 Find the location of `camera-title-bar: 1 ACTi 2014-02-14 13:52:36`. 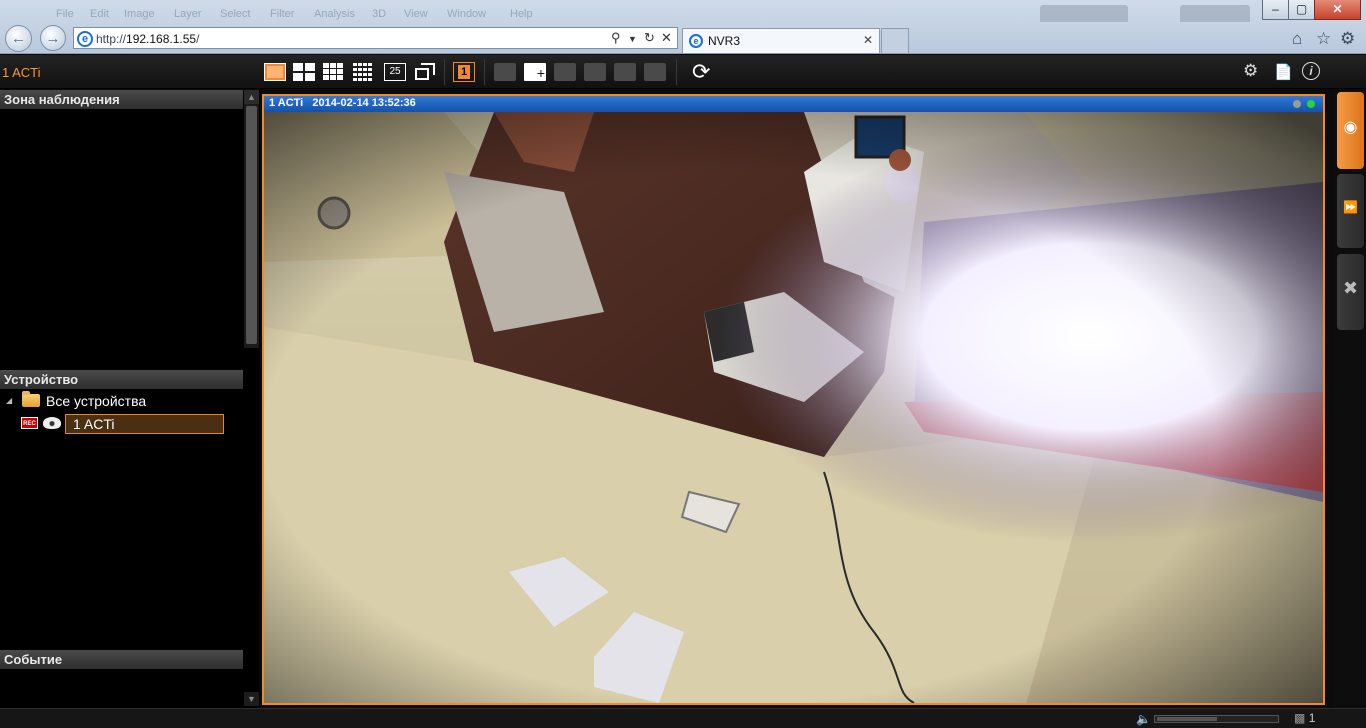

camera-title-bar: 1 ACTi 2014-02-14 13:52:36 is located at coordinates (793, 104).